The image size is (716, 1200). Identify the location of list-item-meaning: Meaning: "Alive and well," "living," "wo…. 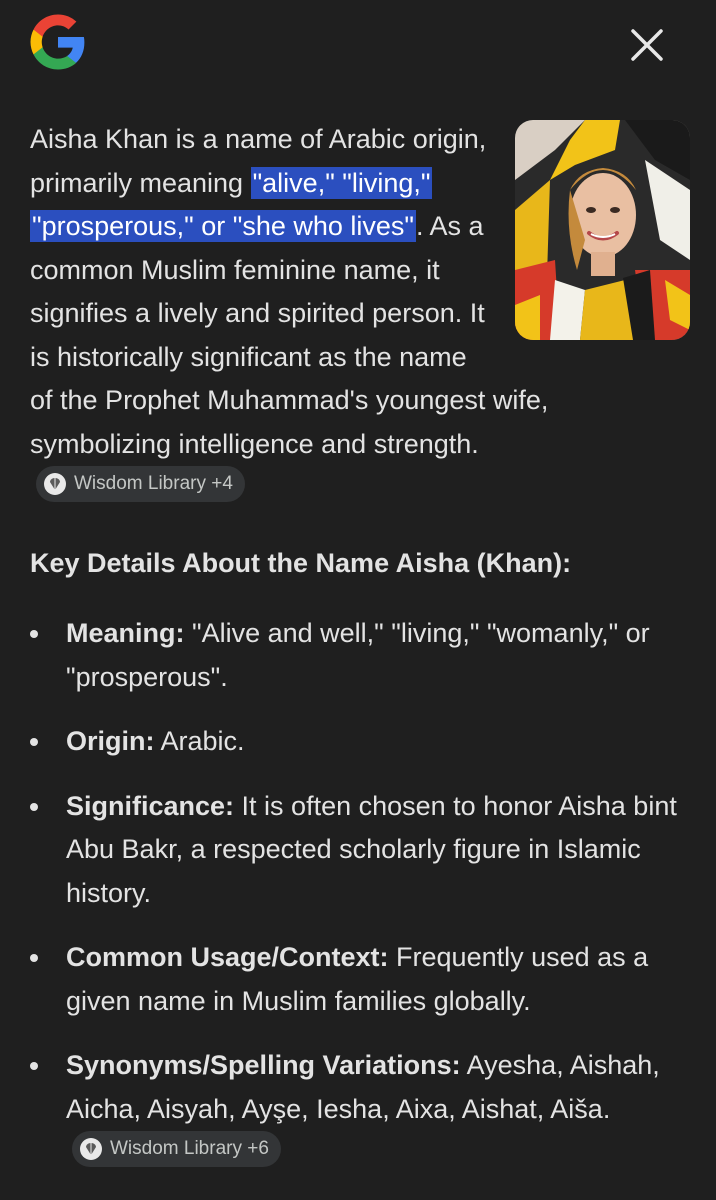
(360, 655).